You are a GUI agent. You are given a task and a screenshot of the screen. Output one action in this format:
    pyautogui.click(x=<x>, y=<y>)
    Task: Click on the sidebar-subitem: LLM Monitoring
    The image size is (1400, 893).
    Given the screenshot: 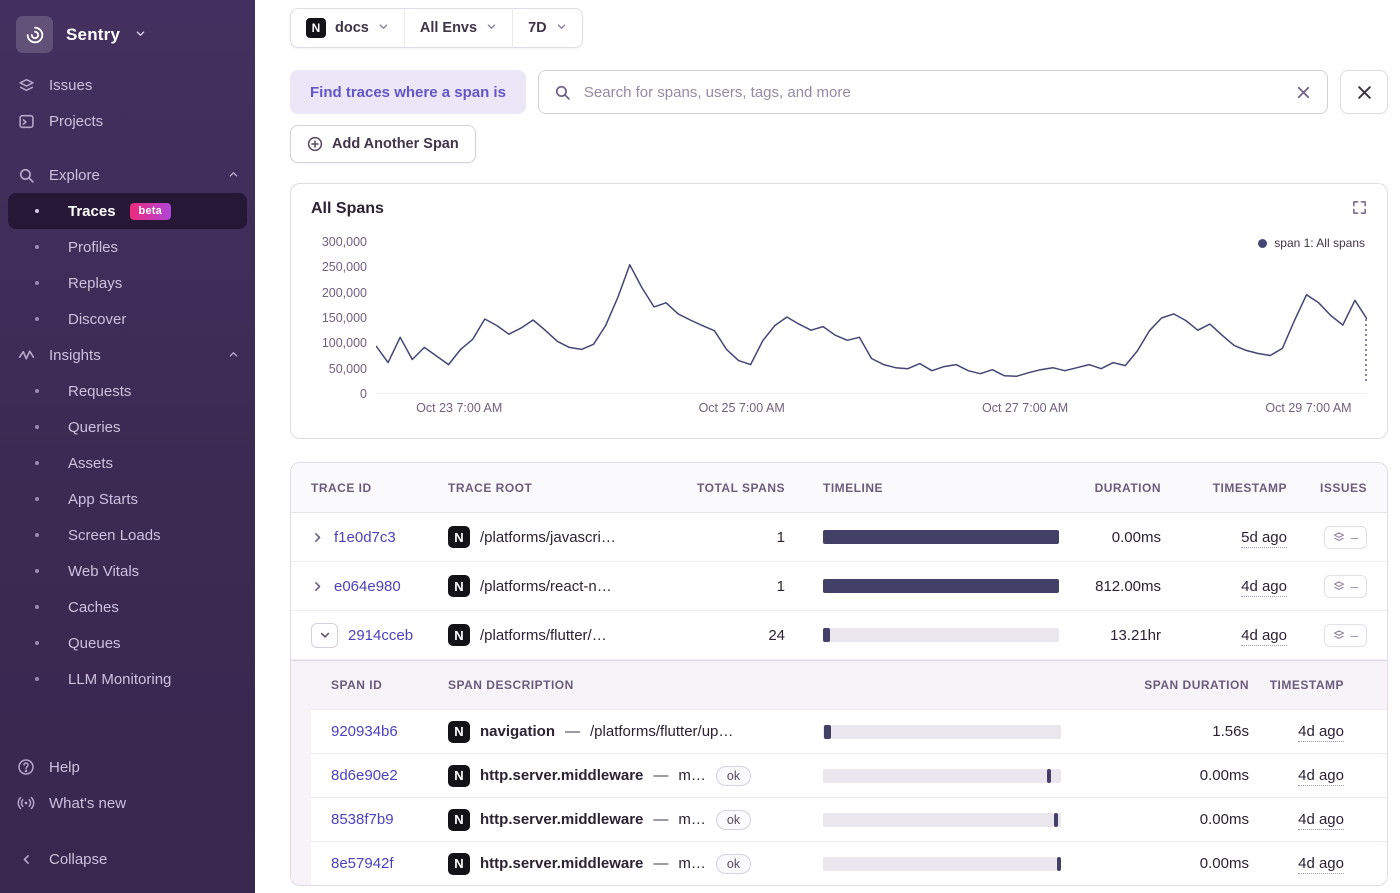 What is the action you would take?
    pyautogui.click(x=127, y=679)
    